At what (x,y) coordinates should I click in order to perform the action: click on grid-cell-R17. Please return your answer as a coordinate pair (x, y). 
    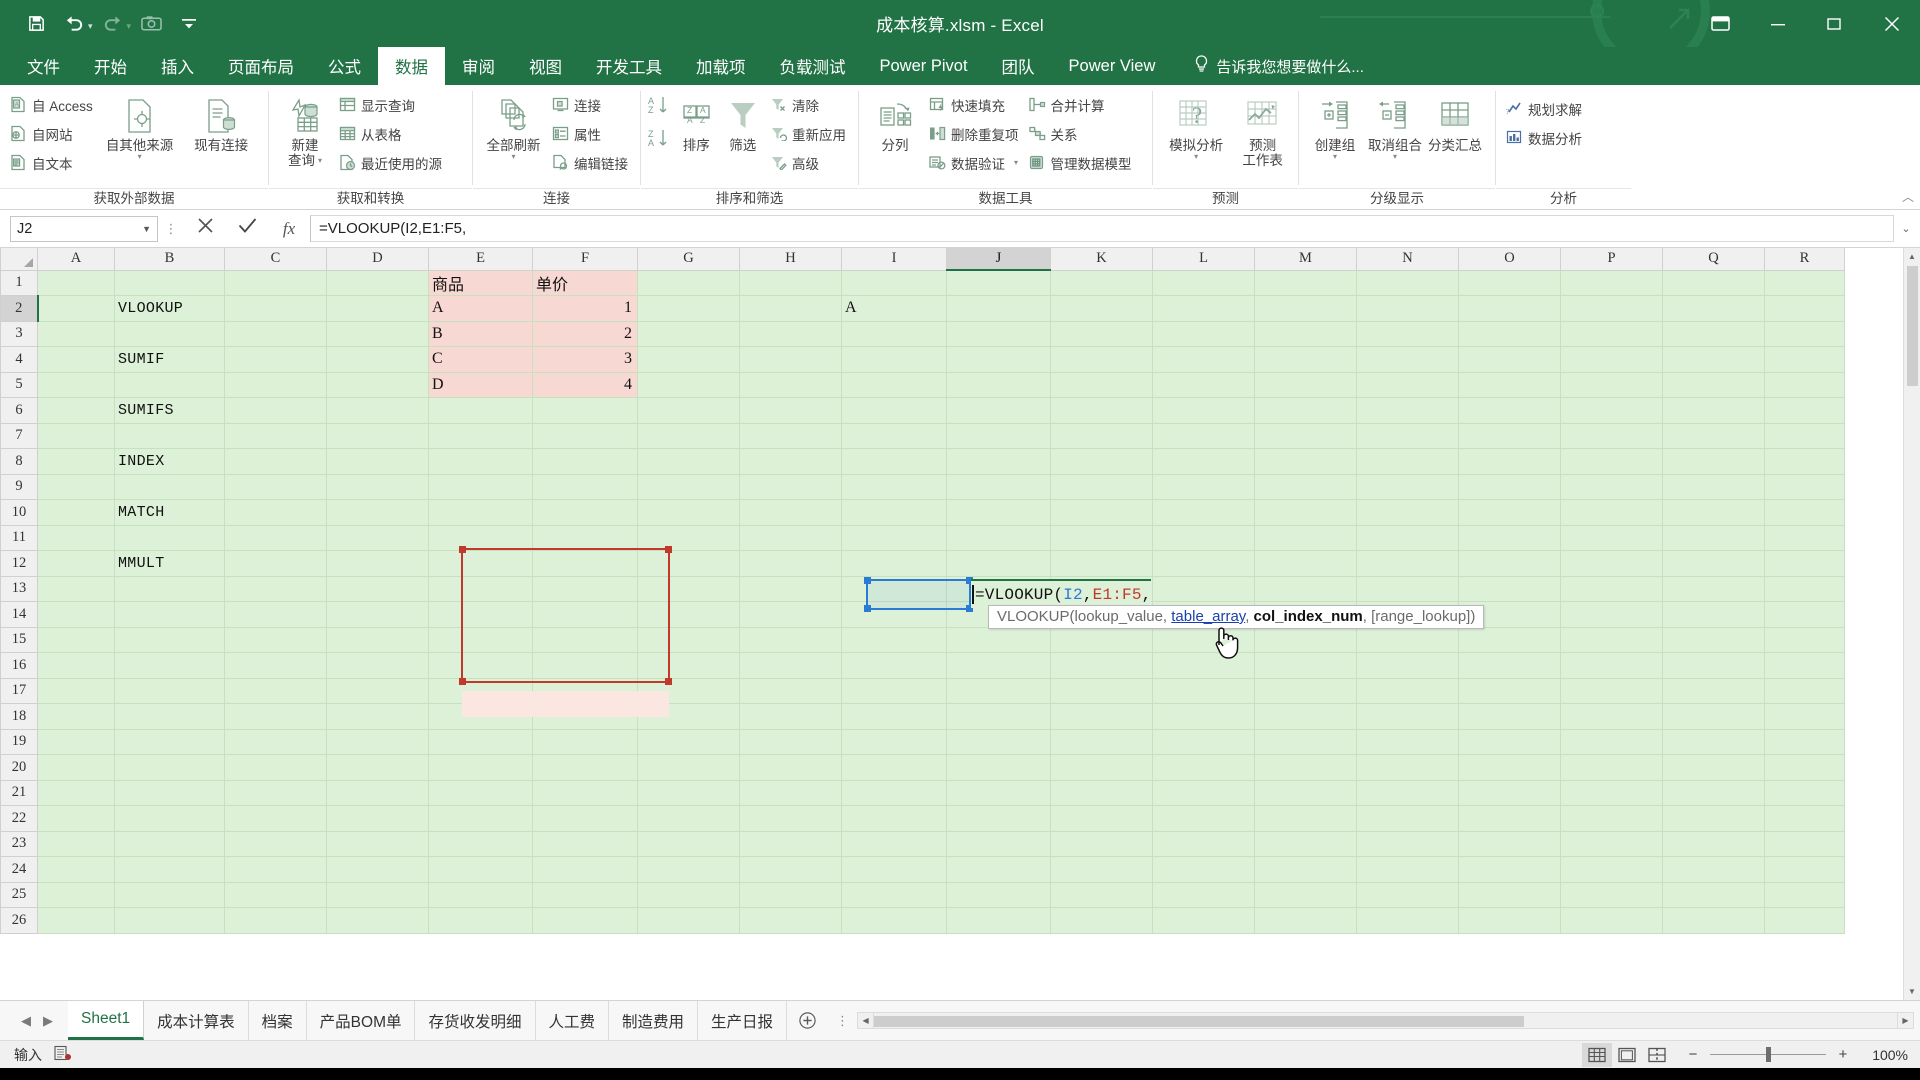
    Looking at the image, I should click on (1804, 691).